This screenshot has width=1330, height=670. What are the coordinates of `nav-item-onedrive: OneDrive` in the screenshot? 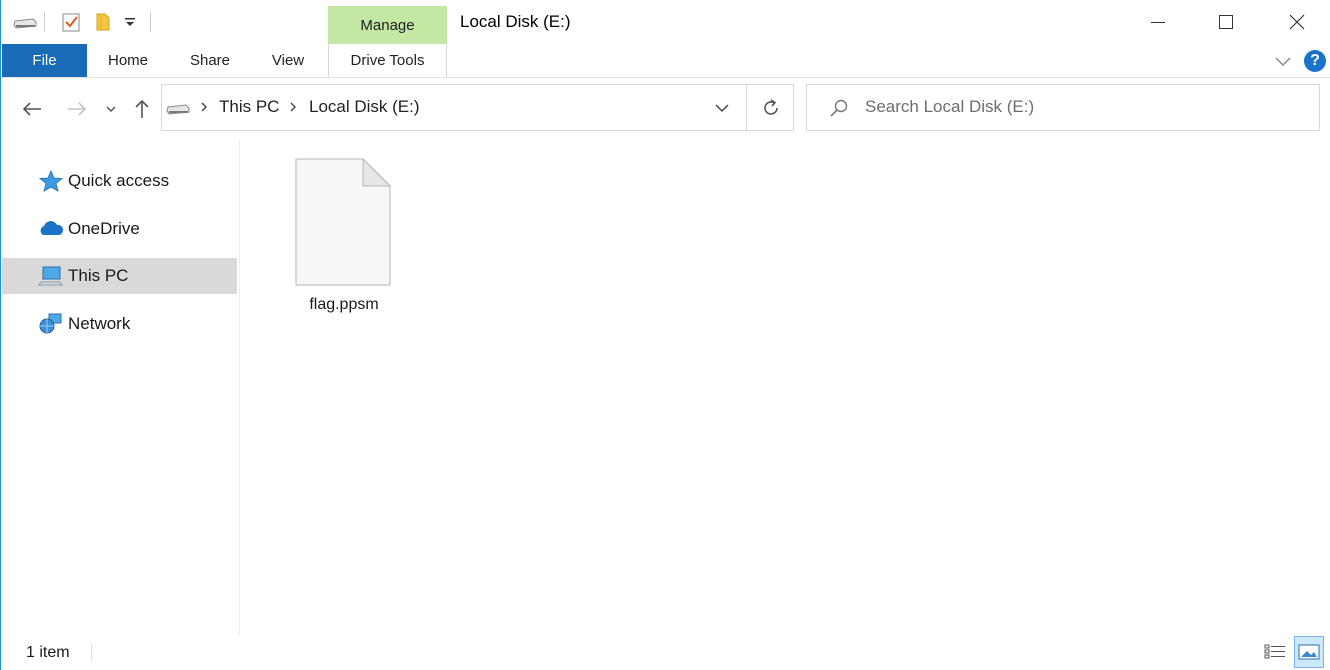 It's located at (119, 229).